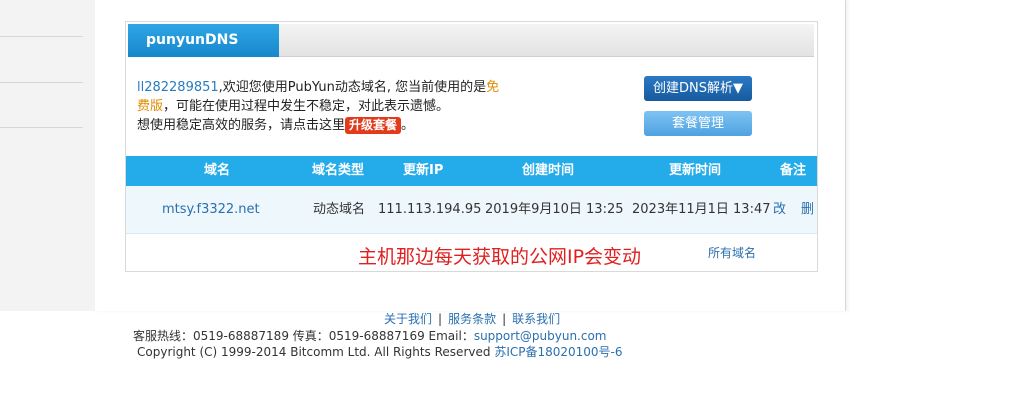 The image size is (1035, 411). Describe the element at coordinates (695, 170) in the screenshot. I see `col-header-updated: 更新时间` at that location.